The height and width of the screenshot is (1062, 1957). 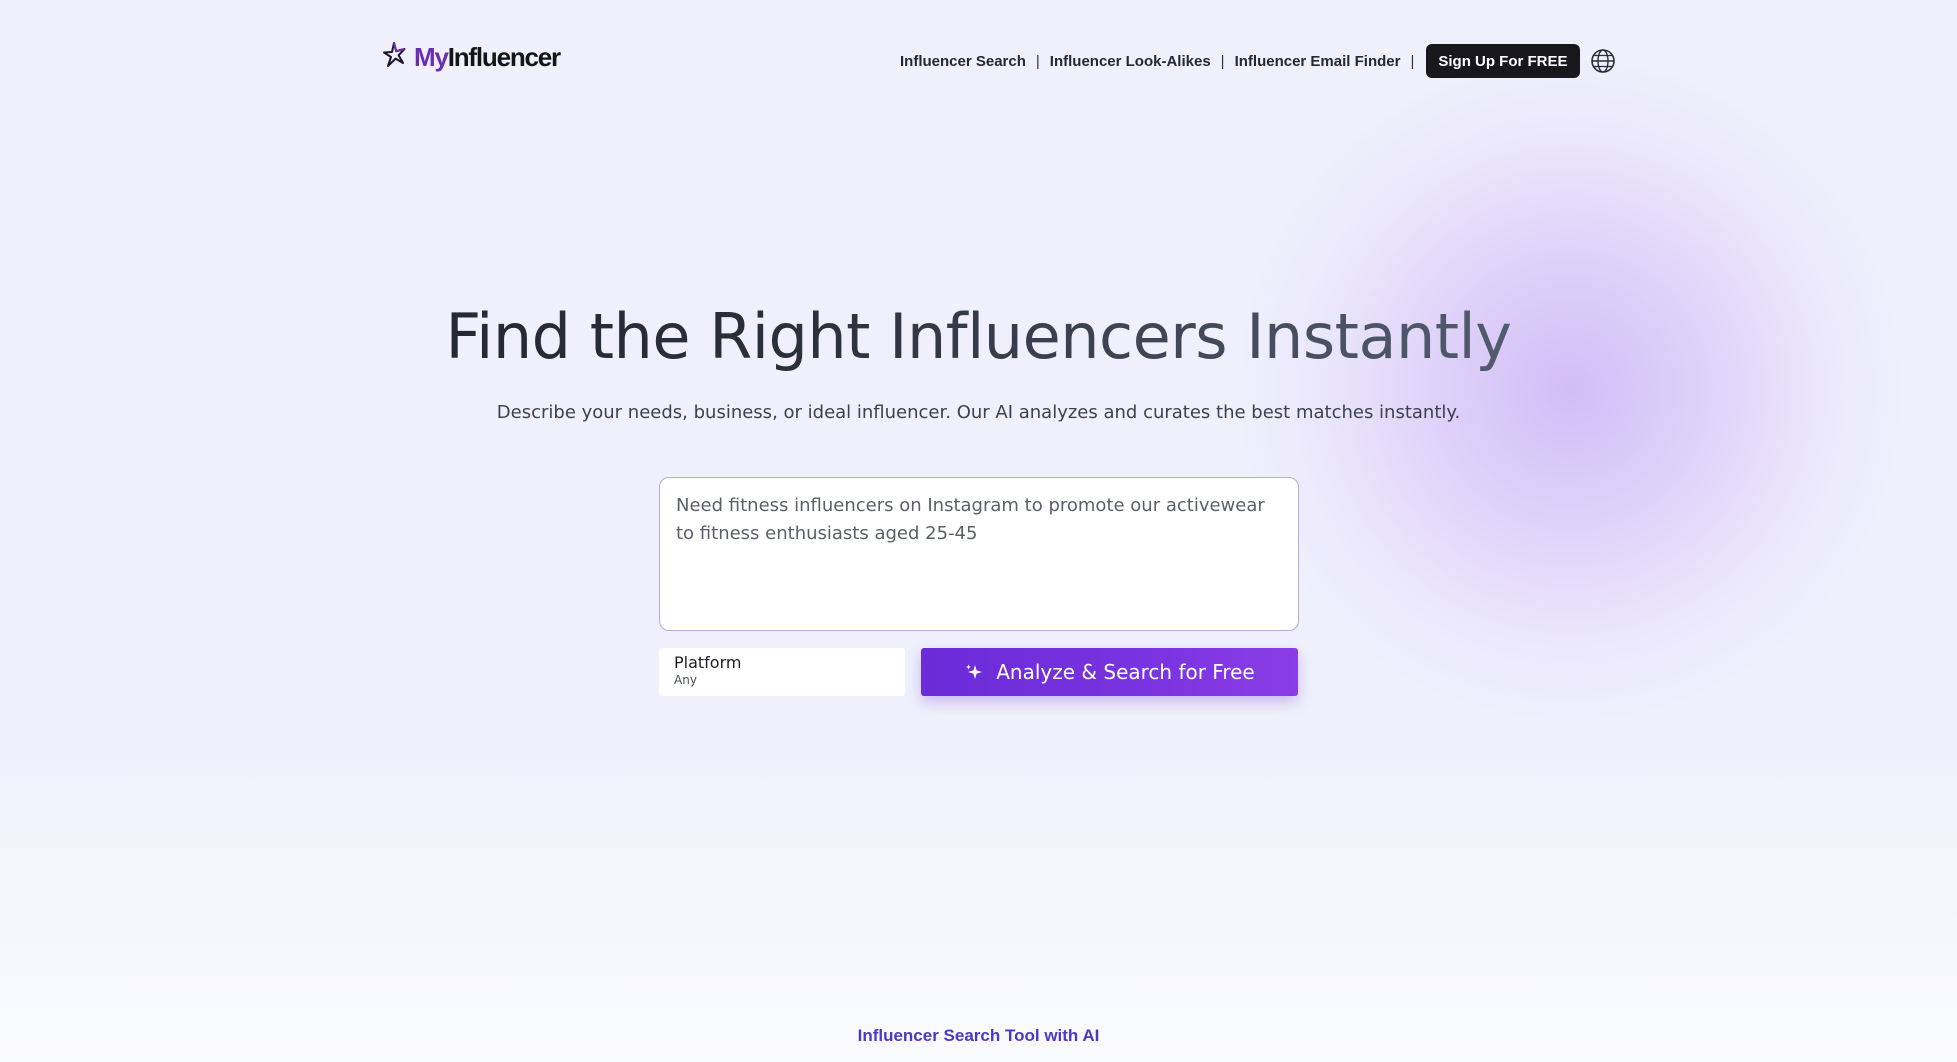 I want to click on logo-text-suffix: Influencer, so click(x=504, y=56).